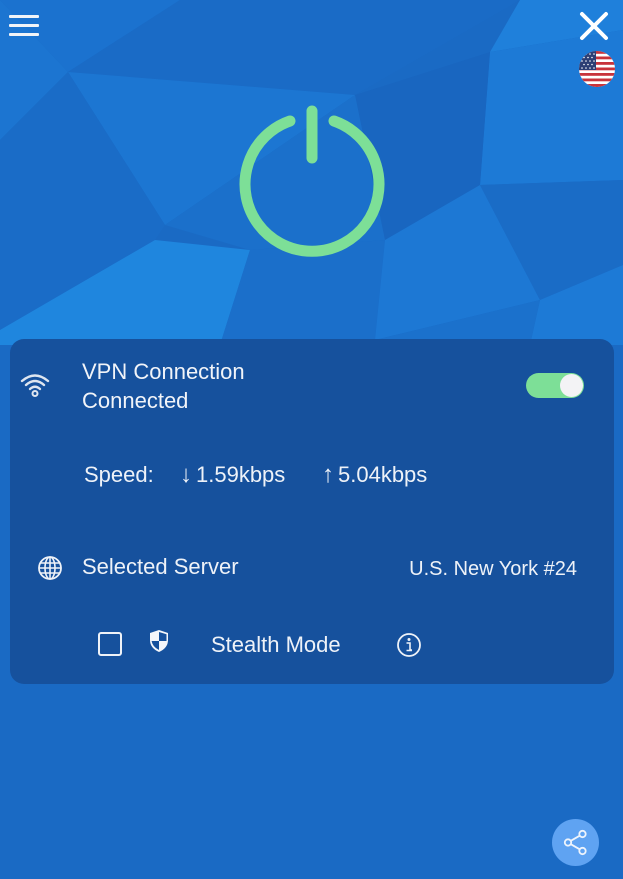 This screenshot has width=623, height=879. I want to click on share-button, so click(575, 842).